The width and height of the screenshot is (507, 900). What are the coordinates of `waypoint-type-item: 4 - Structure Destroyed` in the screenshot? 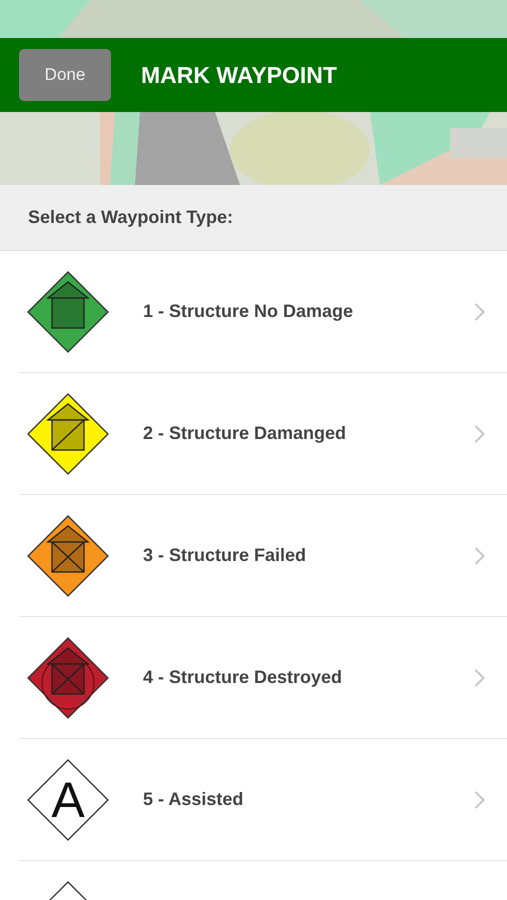 It's located at (263, 678).